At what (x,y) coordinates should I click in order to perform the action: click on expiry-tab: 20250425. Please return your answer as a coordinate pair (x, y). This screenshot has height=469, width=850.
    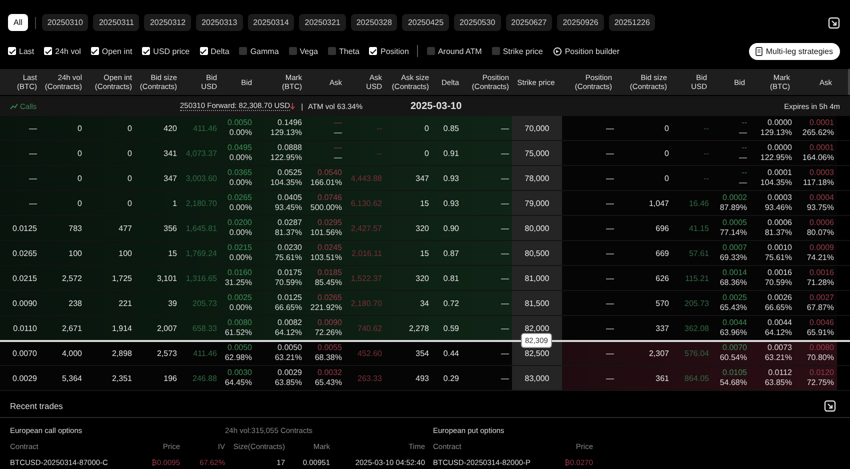
    Looking at the image, I should click on (426, 22).